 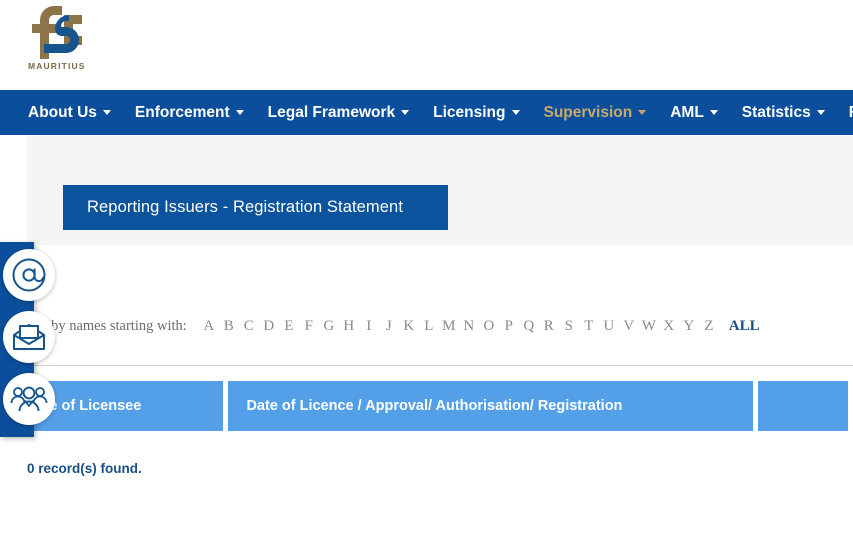 I want to click on newsletter-button, so click(x=29, y=337).